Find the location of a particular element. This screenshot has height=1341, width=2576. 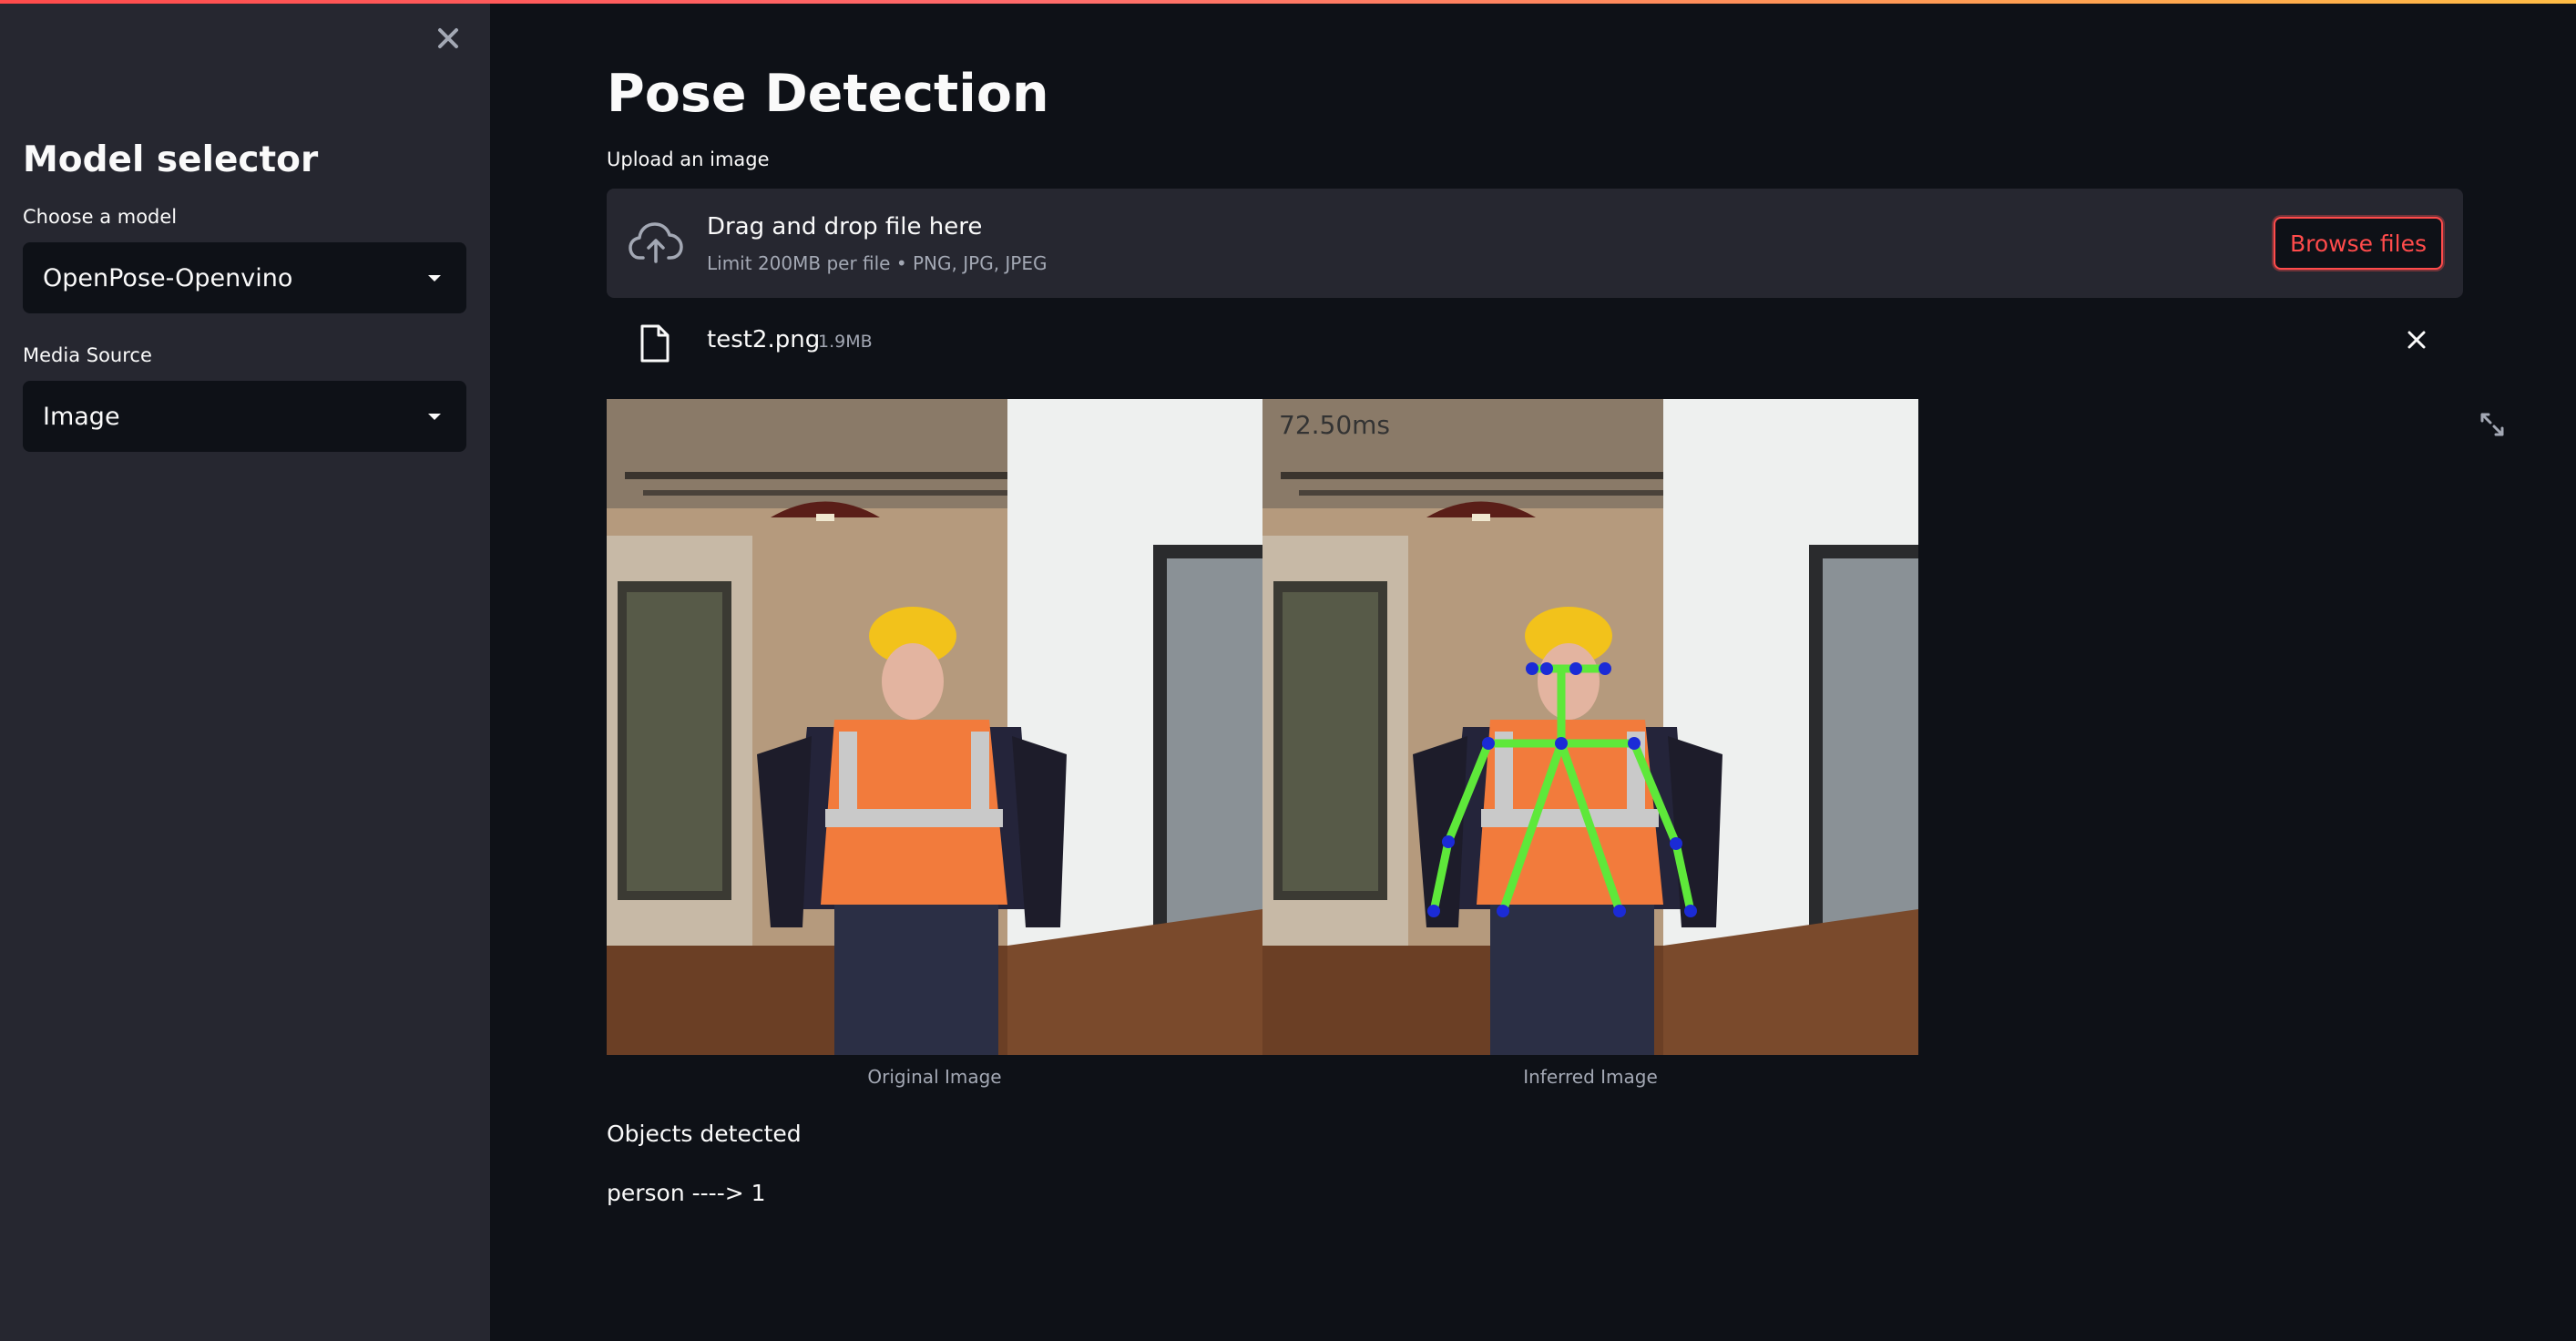

model-select-value: OpenPose-Openvino is located at coordinates (168, 277).